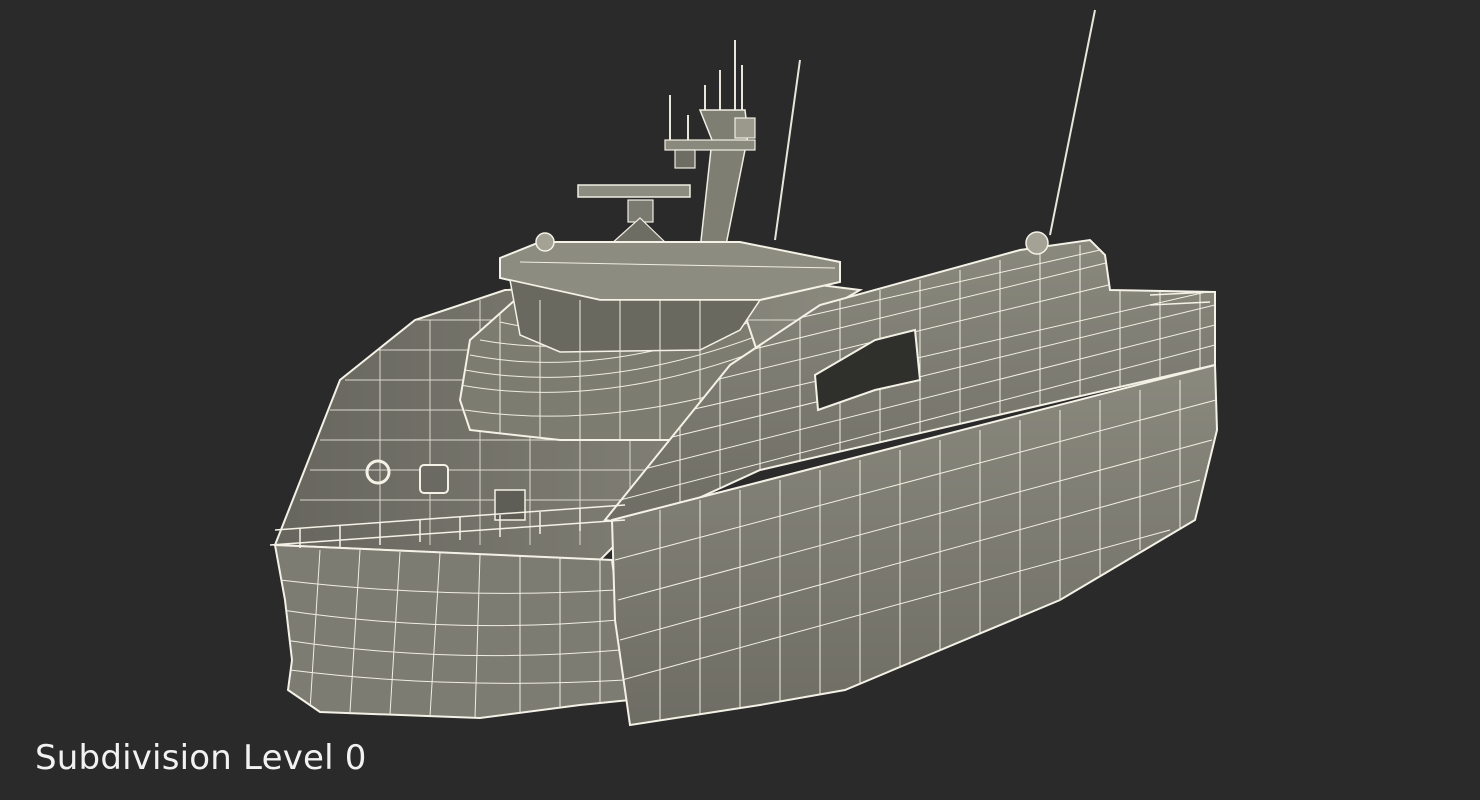  Describe the element at coordinates (201, 758) in the screenshot. I see `subdivision-level-caption: Subdivision Level 0` at that location.